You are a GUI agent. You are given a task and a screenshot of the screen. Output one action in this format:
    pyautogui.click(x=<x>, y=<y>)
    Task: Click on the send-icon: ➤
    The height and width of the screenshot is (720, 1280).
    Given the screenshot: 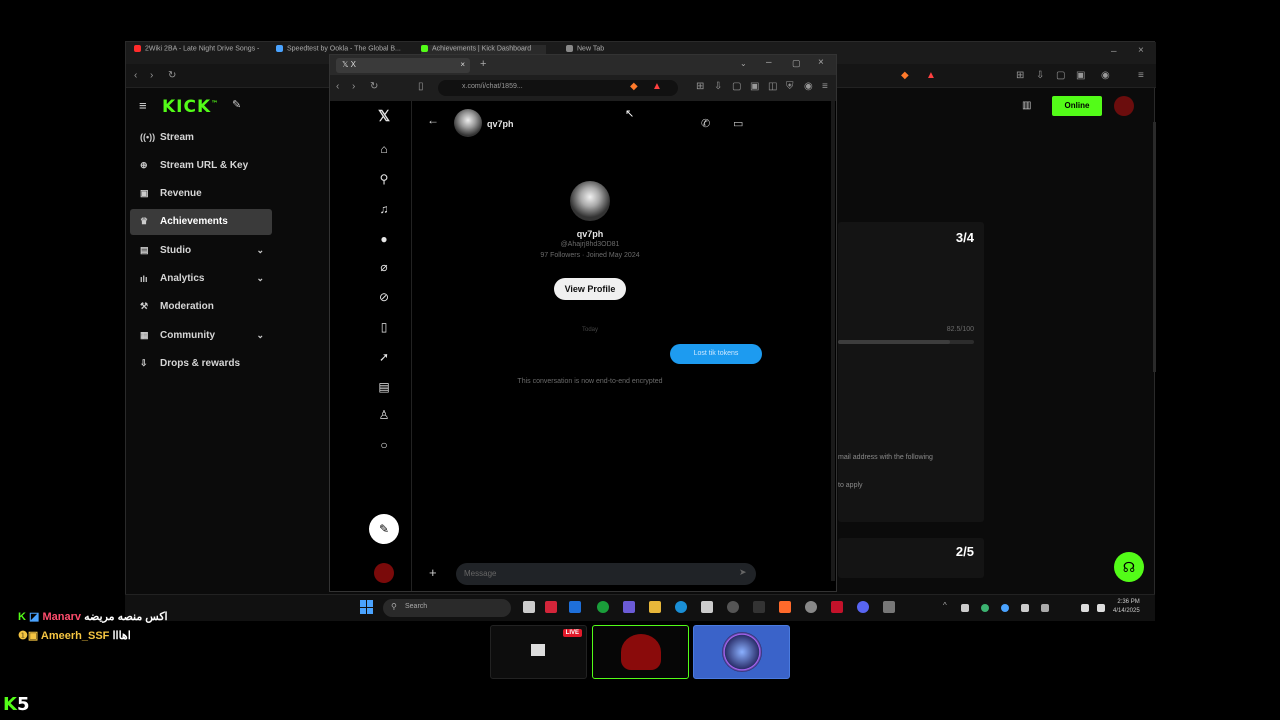 What is the action you would take?
    pyautogui.click(x=743, y=572)
    